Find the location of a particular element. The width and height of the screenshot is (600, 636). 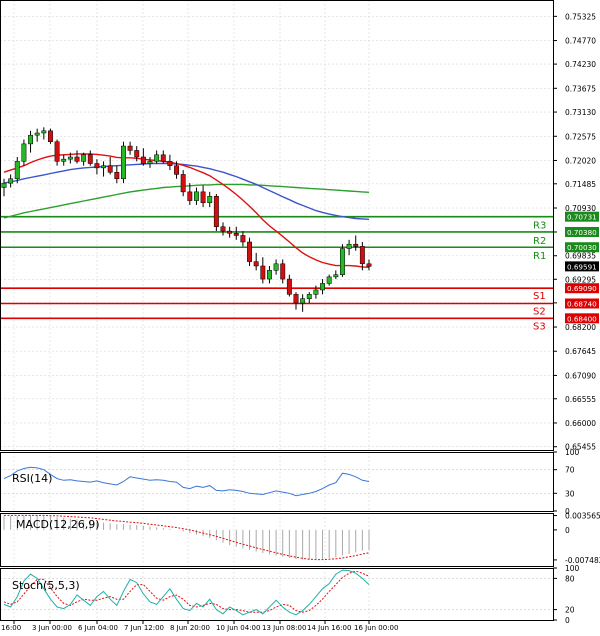

level-name-s2: S2 is located at coordinates (539, 311).